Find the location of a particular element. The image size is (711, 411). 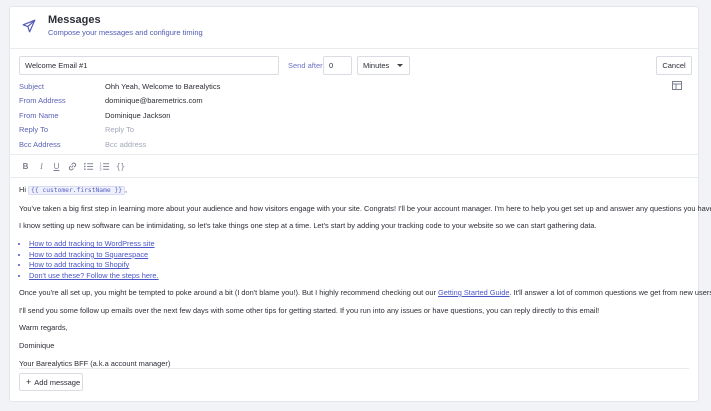

squarespace-link: How to add tracking to Squarespace is located at coordinates (88, 254).